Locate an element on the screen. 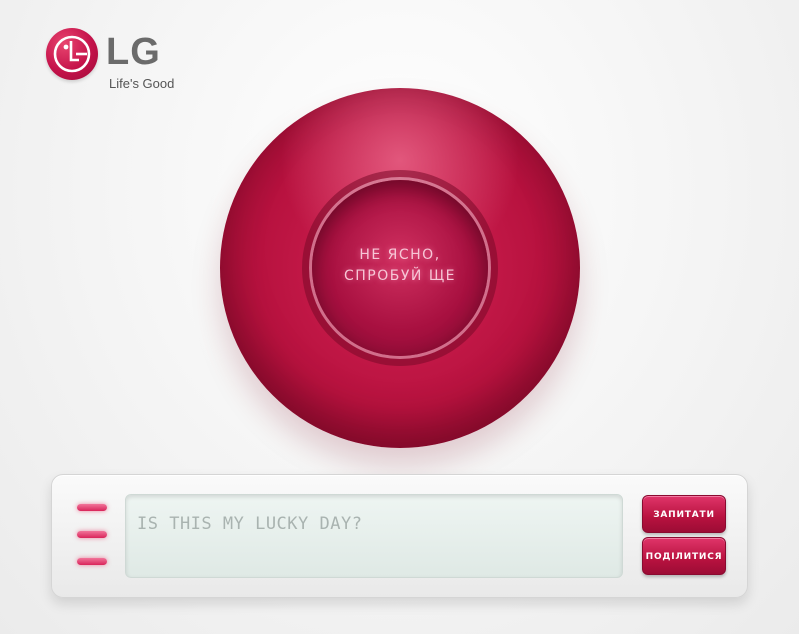  brand-name: LG is located at coordinates (133, 52).